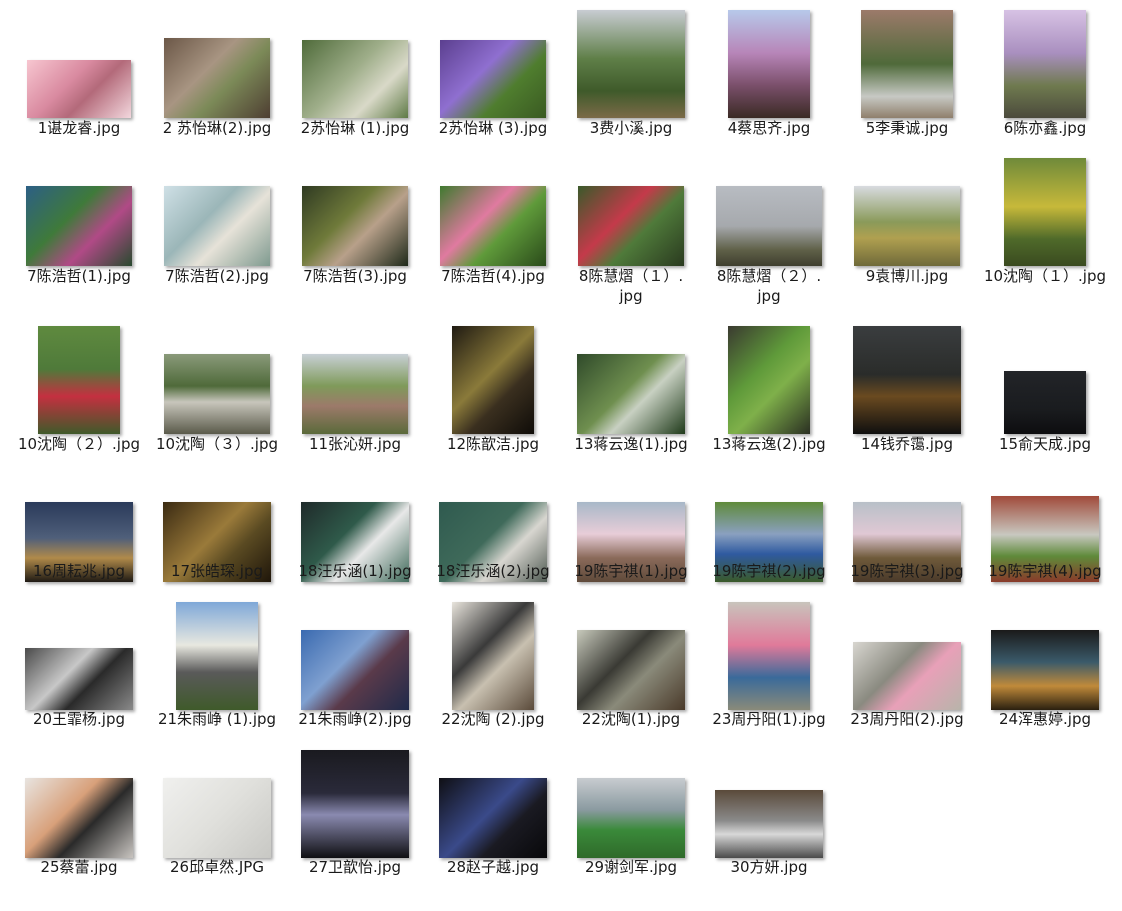 The height and width of the screenshot is (911, 1122). I want to click on file-name: 5李秉诚.jpg, so click(907, 128).